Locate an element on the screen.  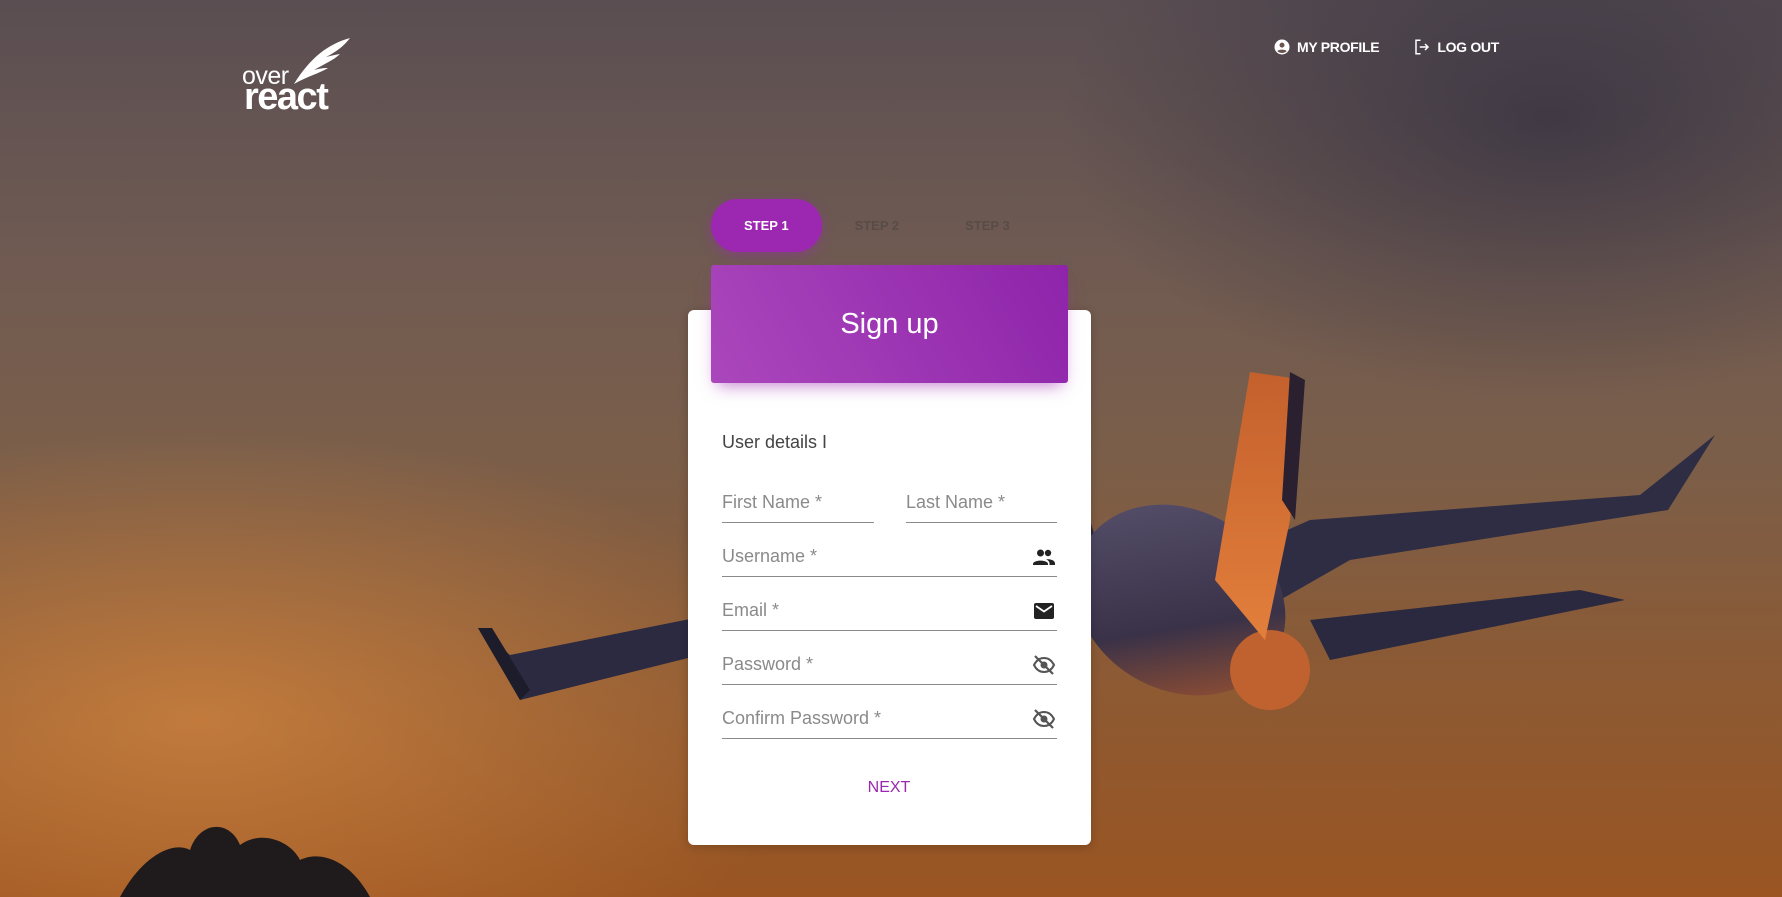
card-title: Sign up is located at coordinates (889, 323).